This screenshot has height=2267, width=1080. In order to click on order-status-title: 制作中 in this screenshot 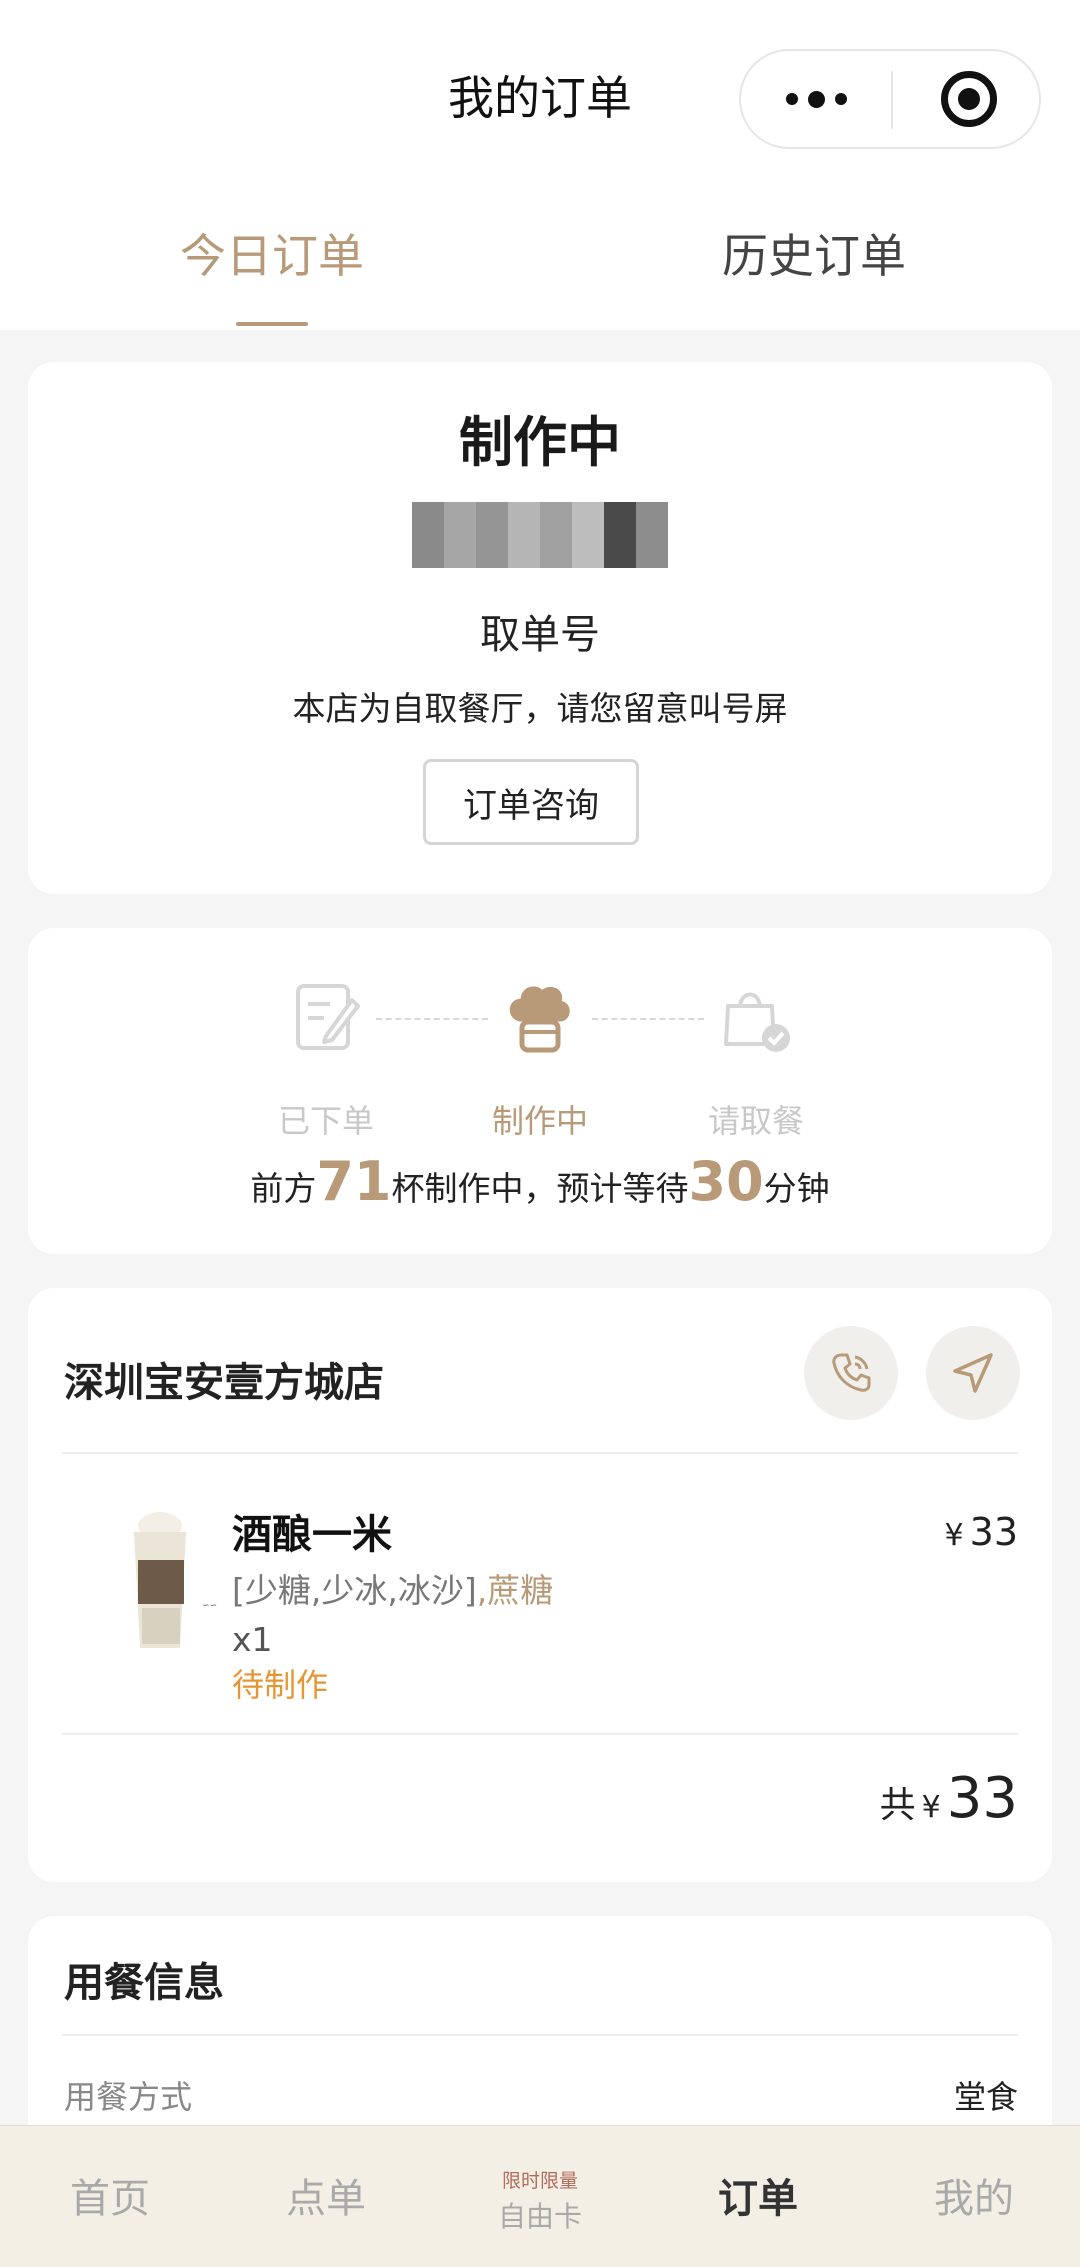, I will do `click(540, 442)`.